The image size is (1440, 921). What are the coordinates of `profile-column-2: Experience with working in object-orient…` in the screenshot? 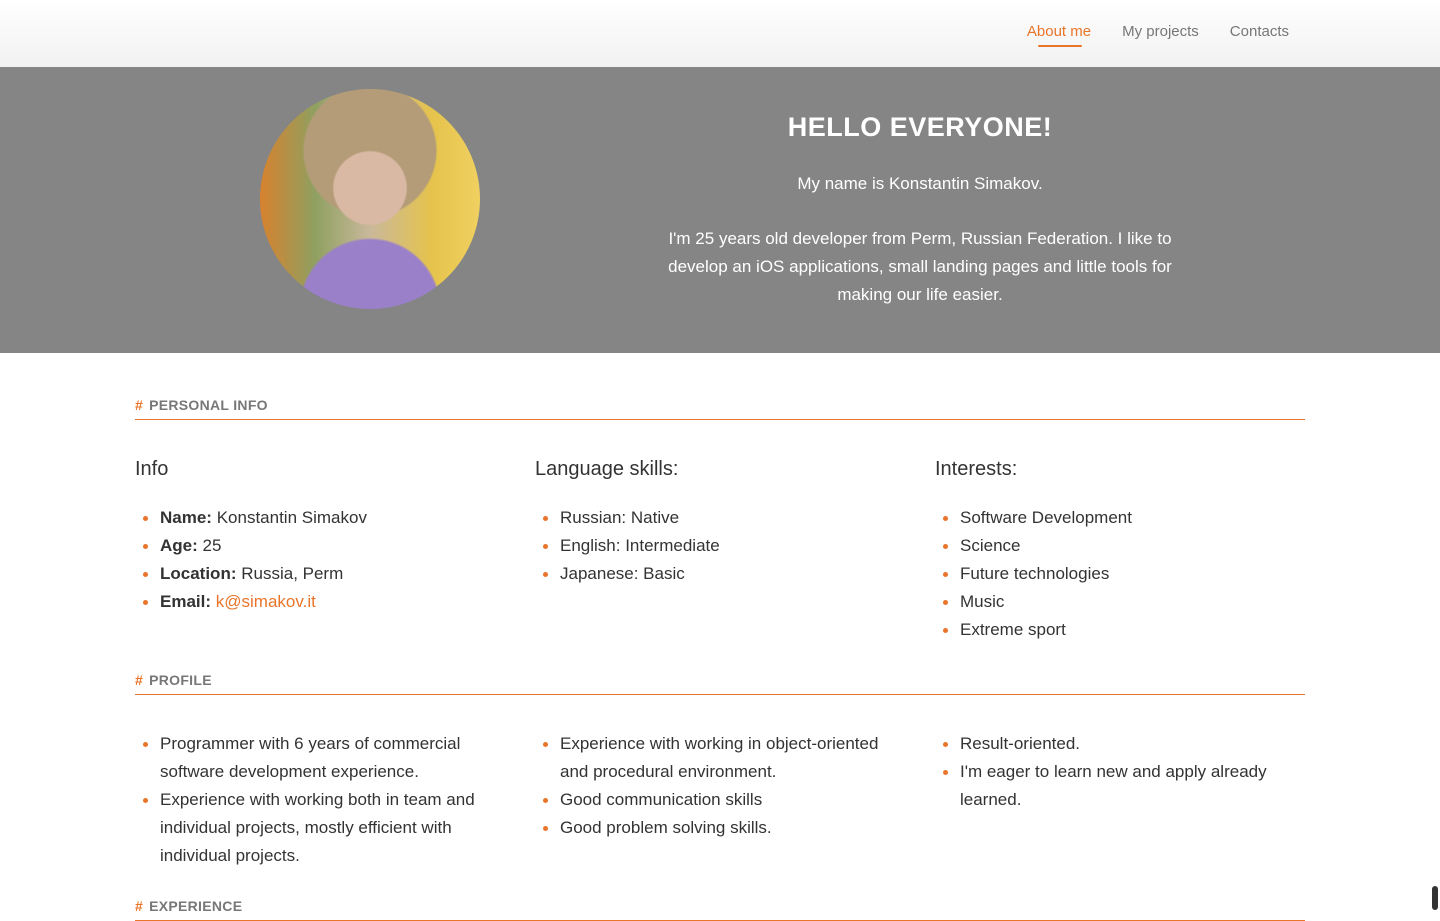 It's located at (720, 786).